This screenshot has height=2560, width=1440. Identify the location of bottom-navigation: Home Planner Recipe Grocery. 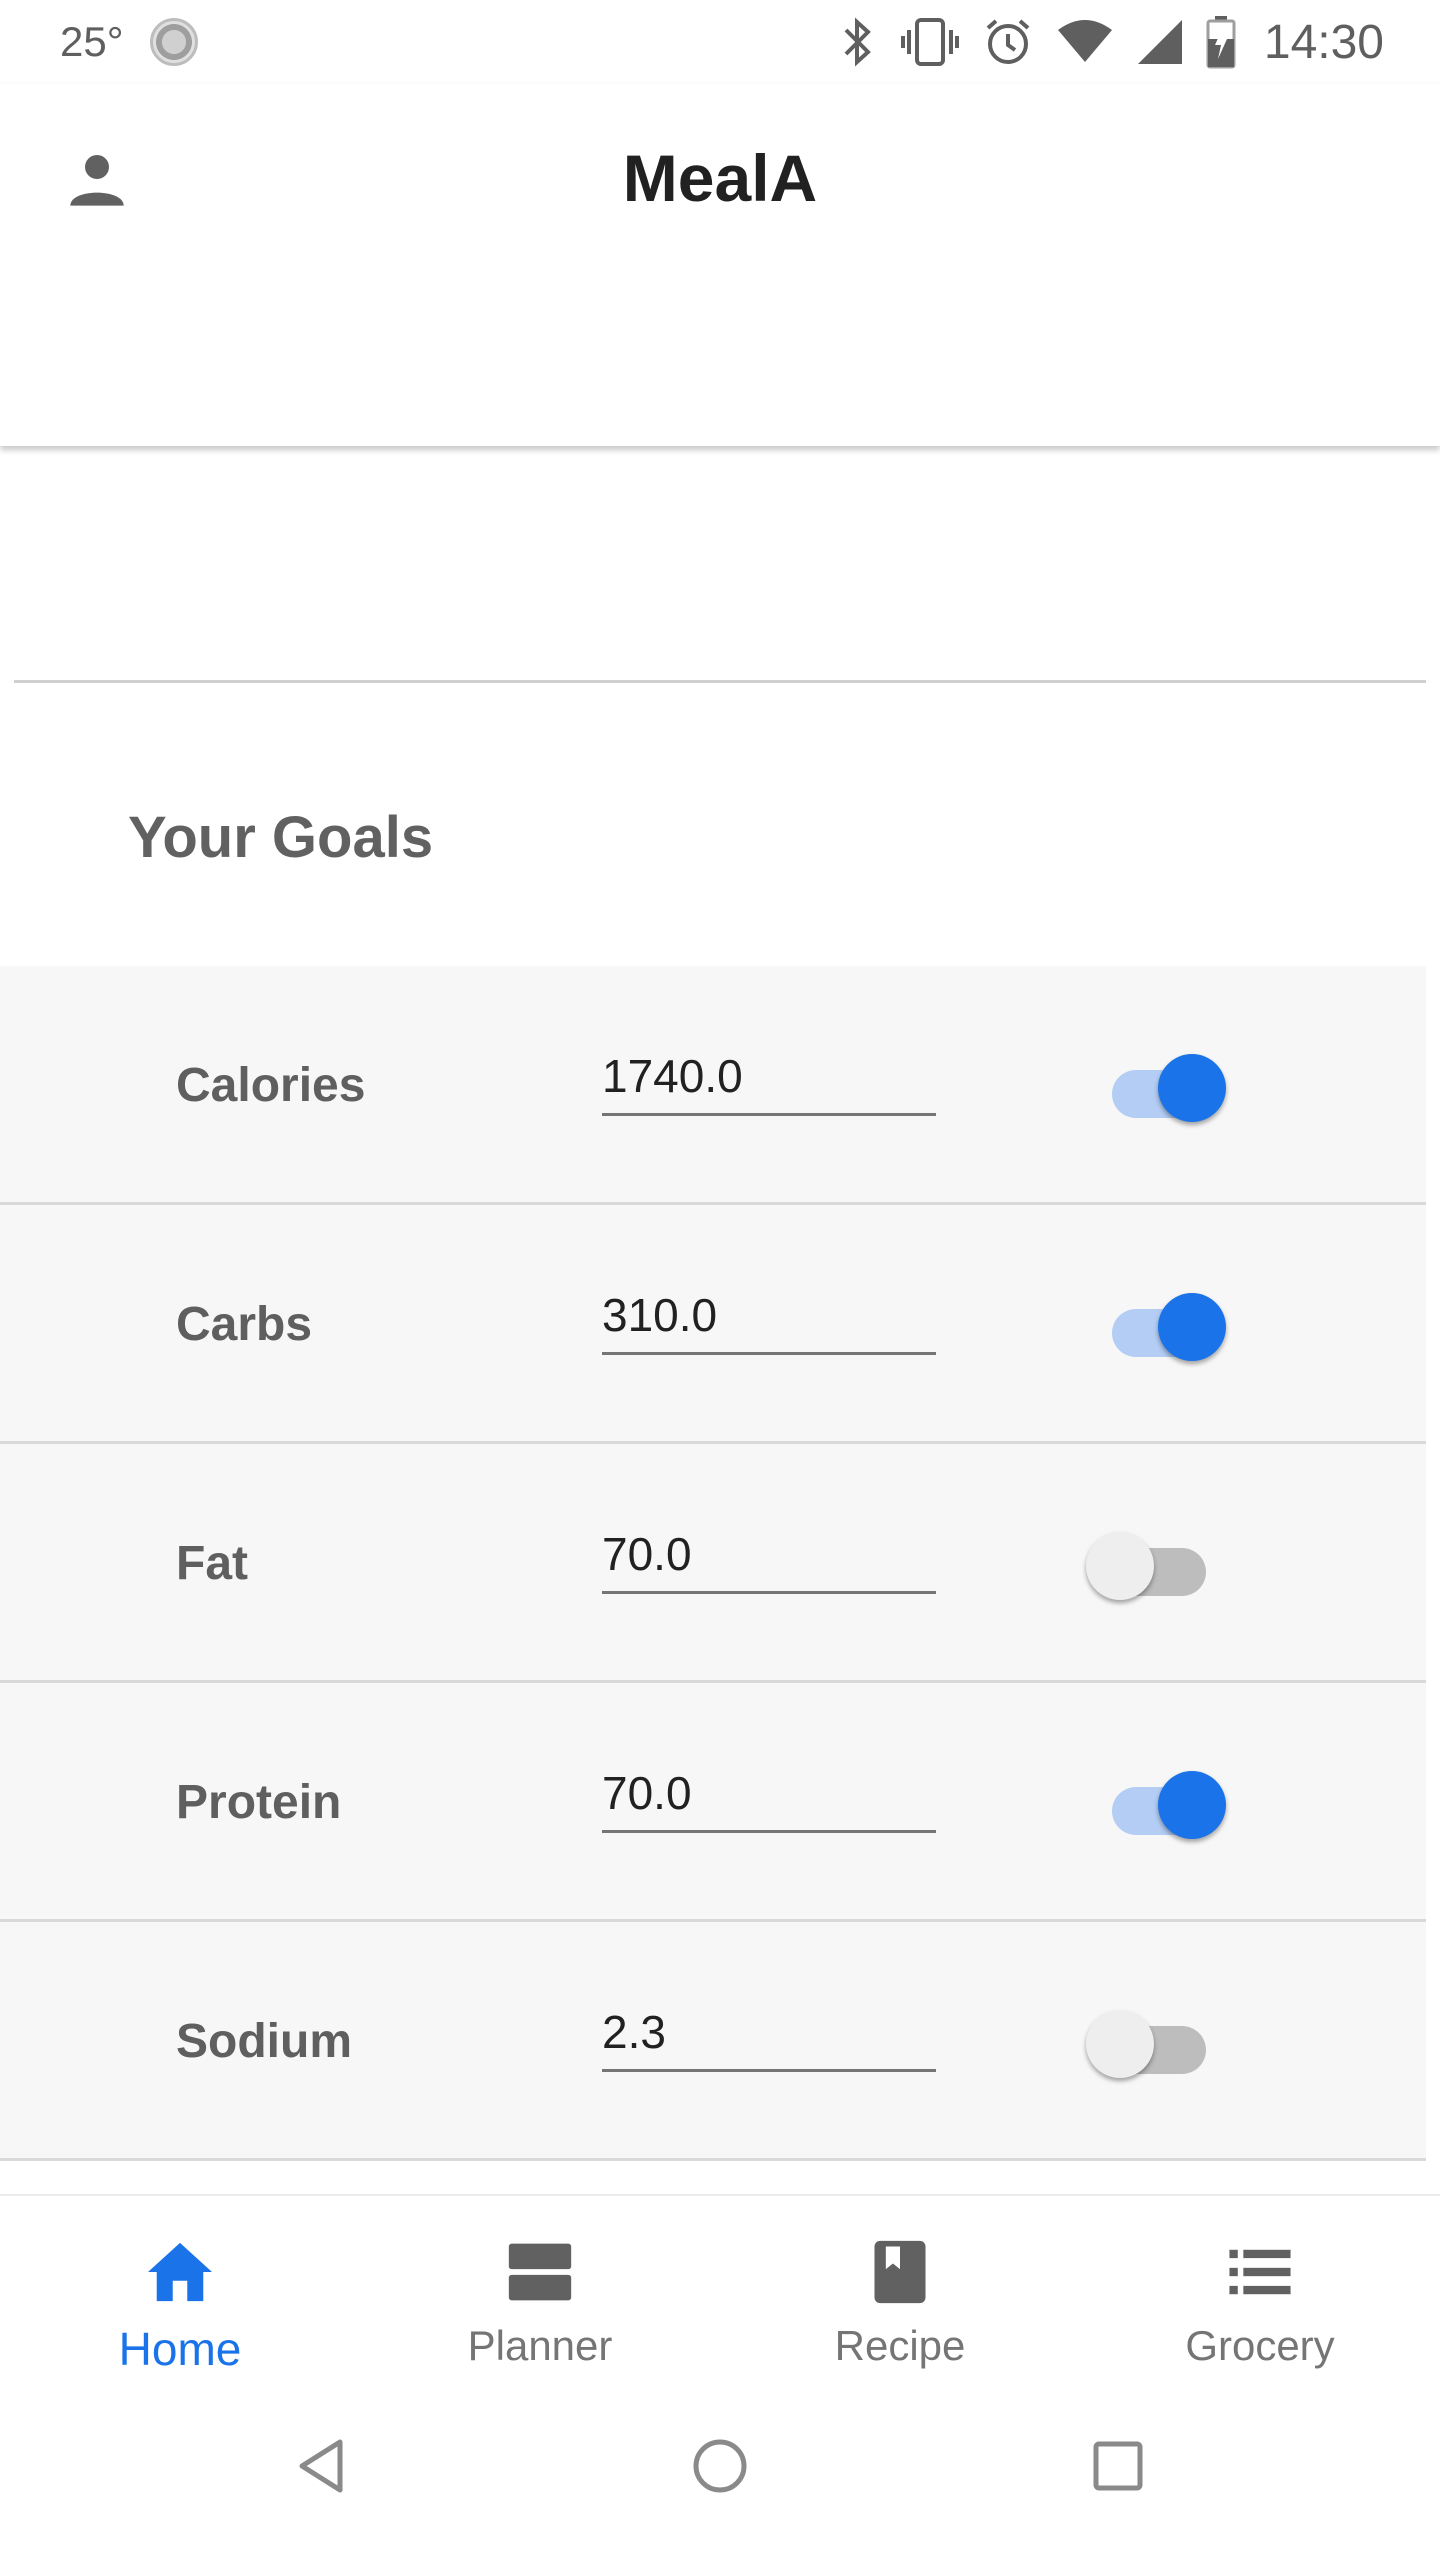
(720, 2289).